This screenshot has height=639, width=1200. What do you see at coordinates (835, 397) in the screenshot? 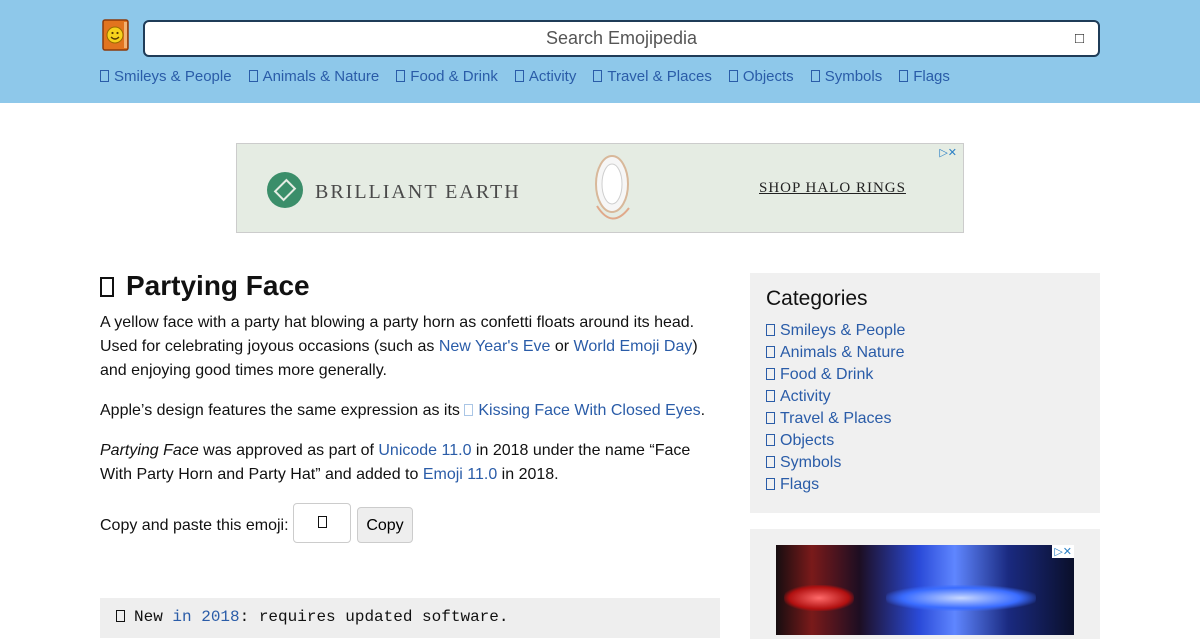
I see `list-item: Activity` at bounding box center [835, 397].